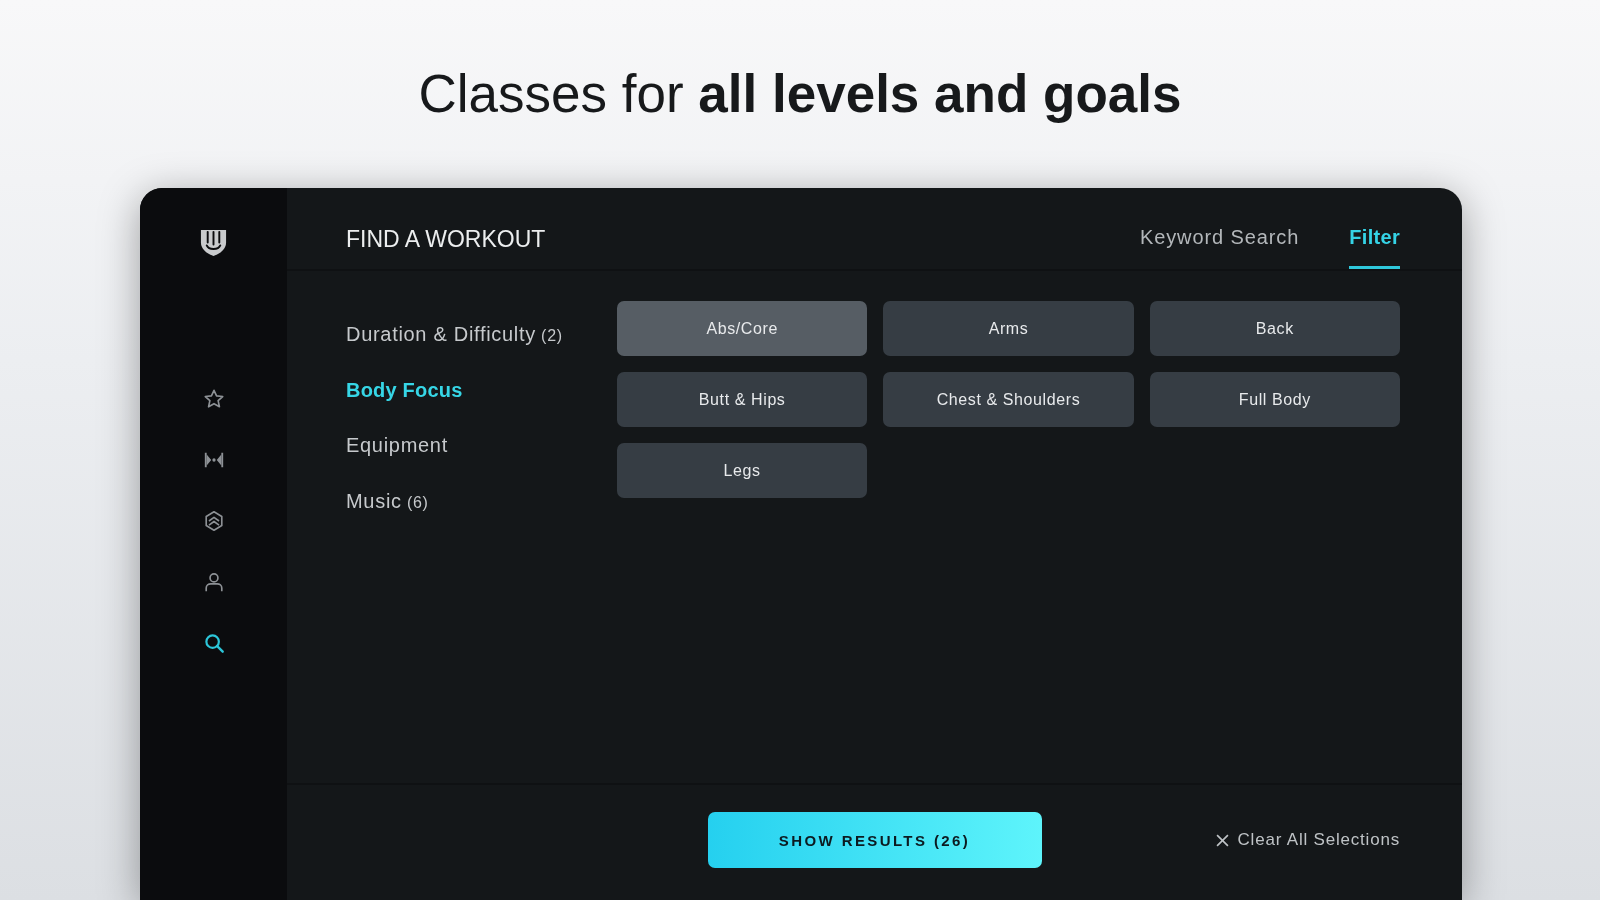 This screenshot has height=900, width=1600. Describe the element at coordinates (742, 328) in the screenshot. I see `body-focus-option: Abs/Core` at that location.